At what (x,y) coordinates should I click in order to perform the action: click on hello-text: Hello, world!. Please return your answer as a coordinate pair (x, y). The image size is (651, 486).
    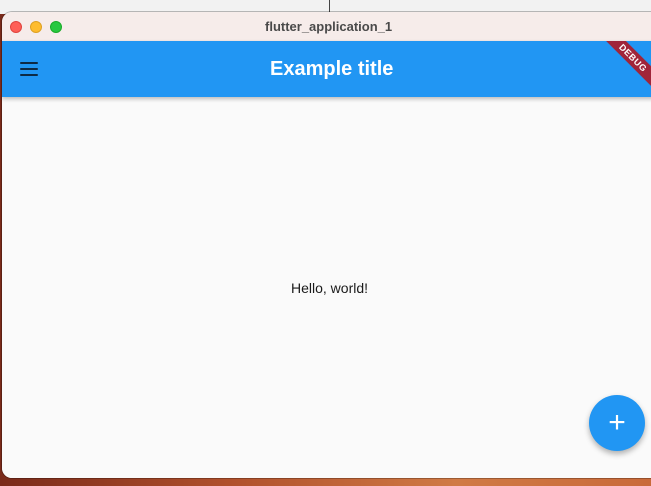
    Looking at the image, I should click on (330, 288).